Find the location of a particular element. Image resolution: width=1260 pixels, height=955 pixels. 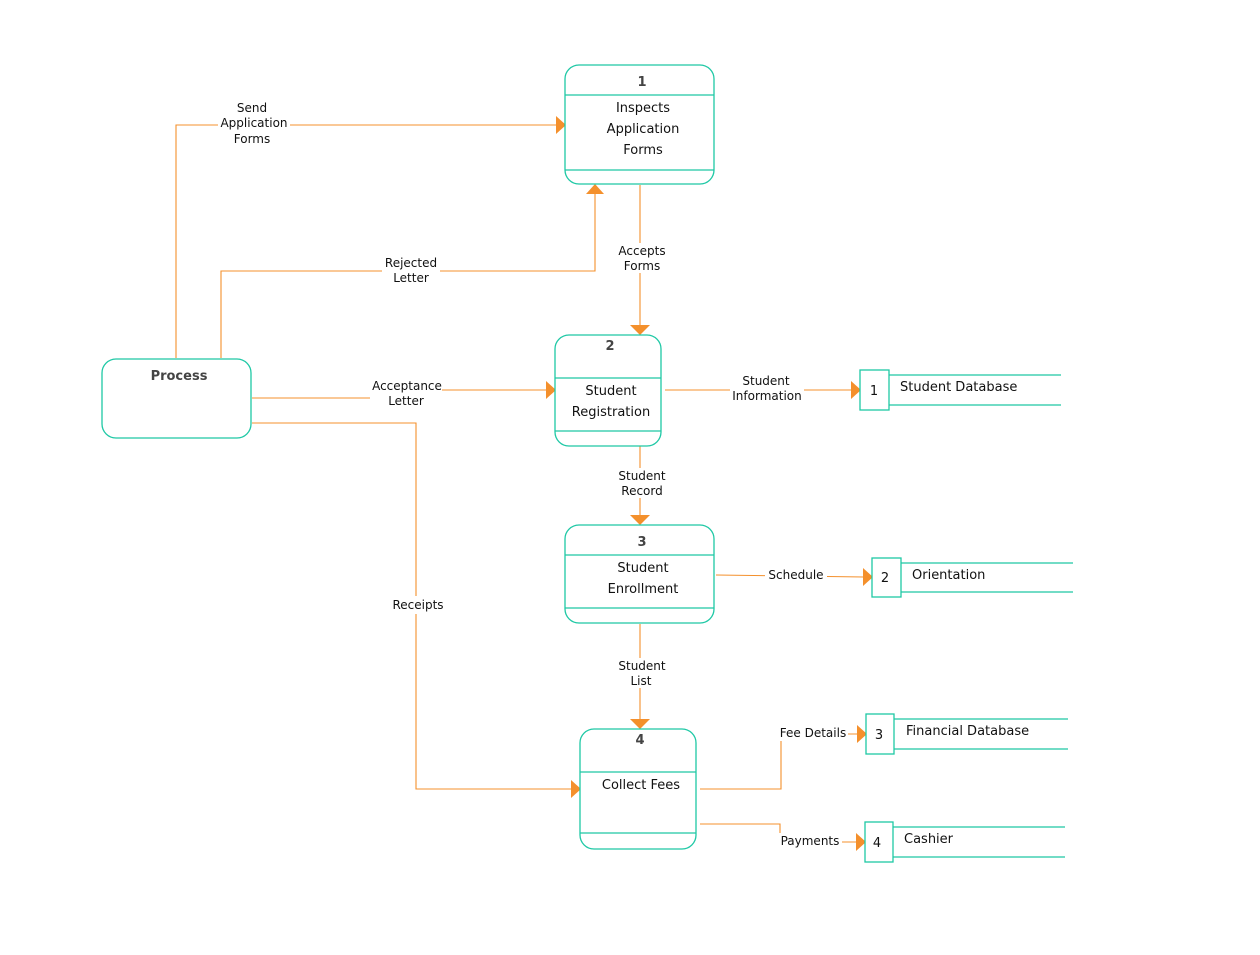

process-2: 2 Student Registration is located at coordinates (608, 390).